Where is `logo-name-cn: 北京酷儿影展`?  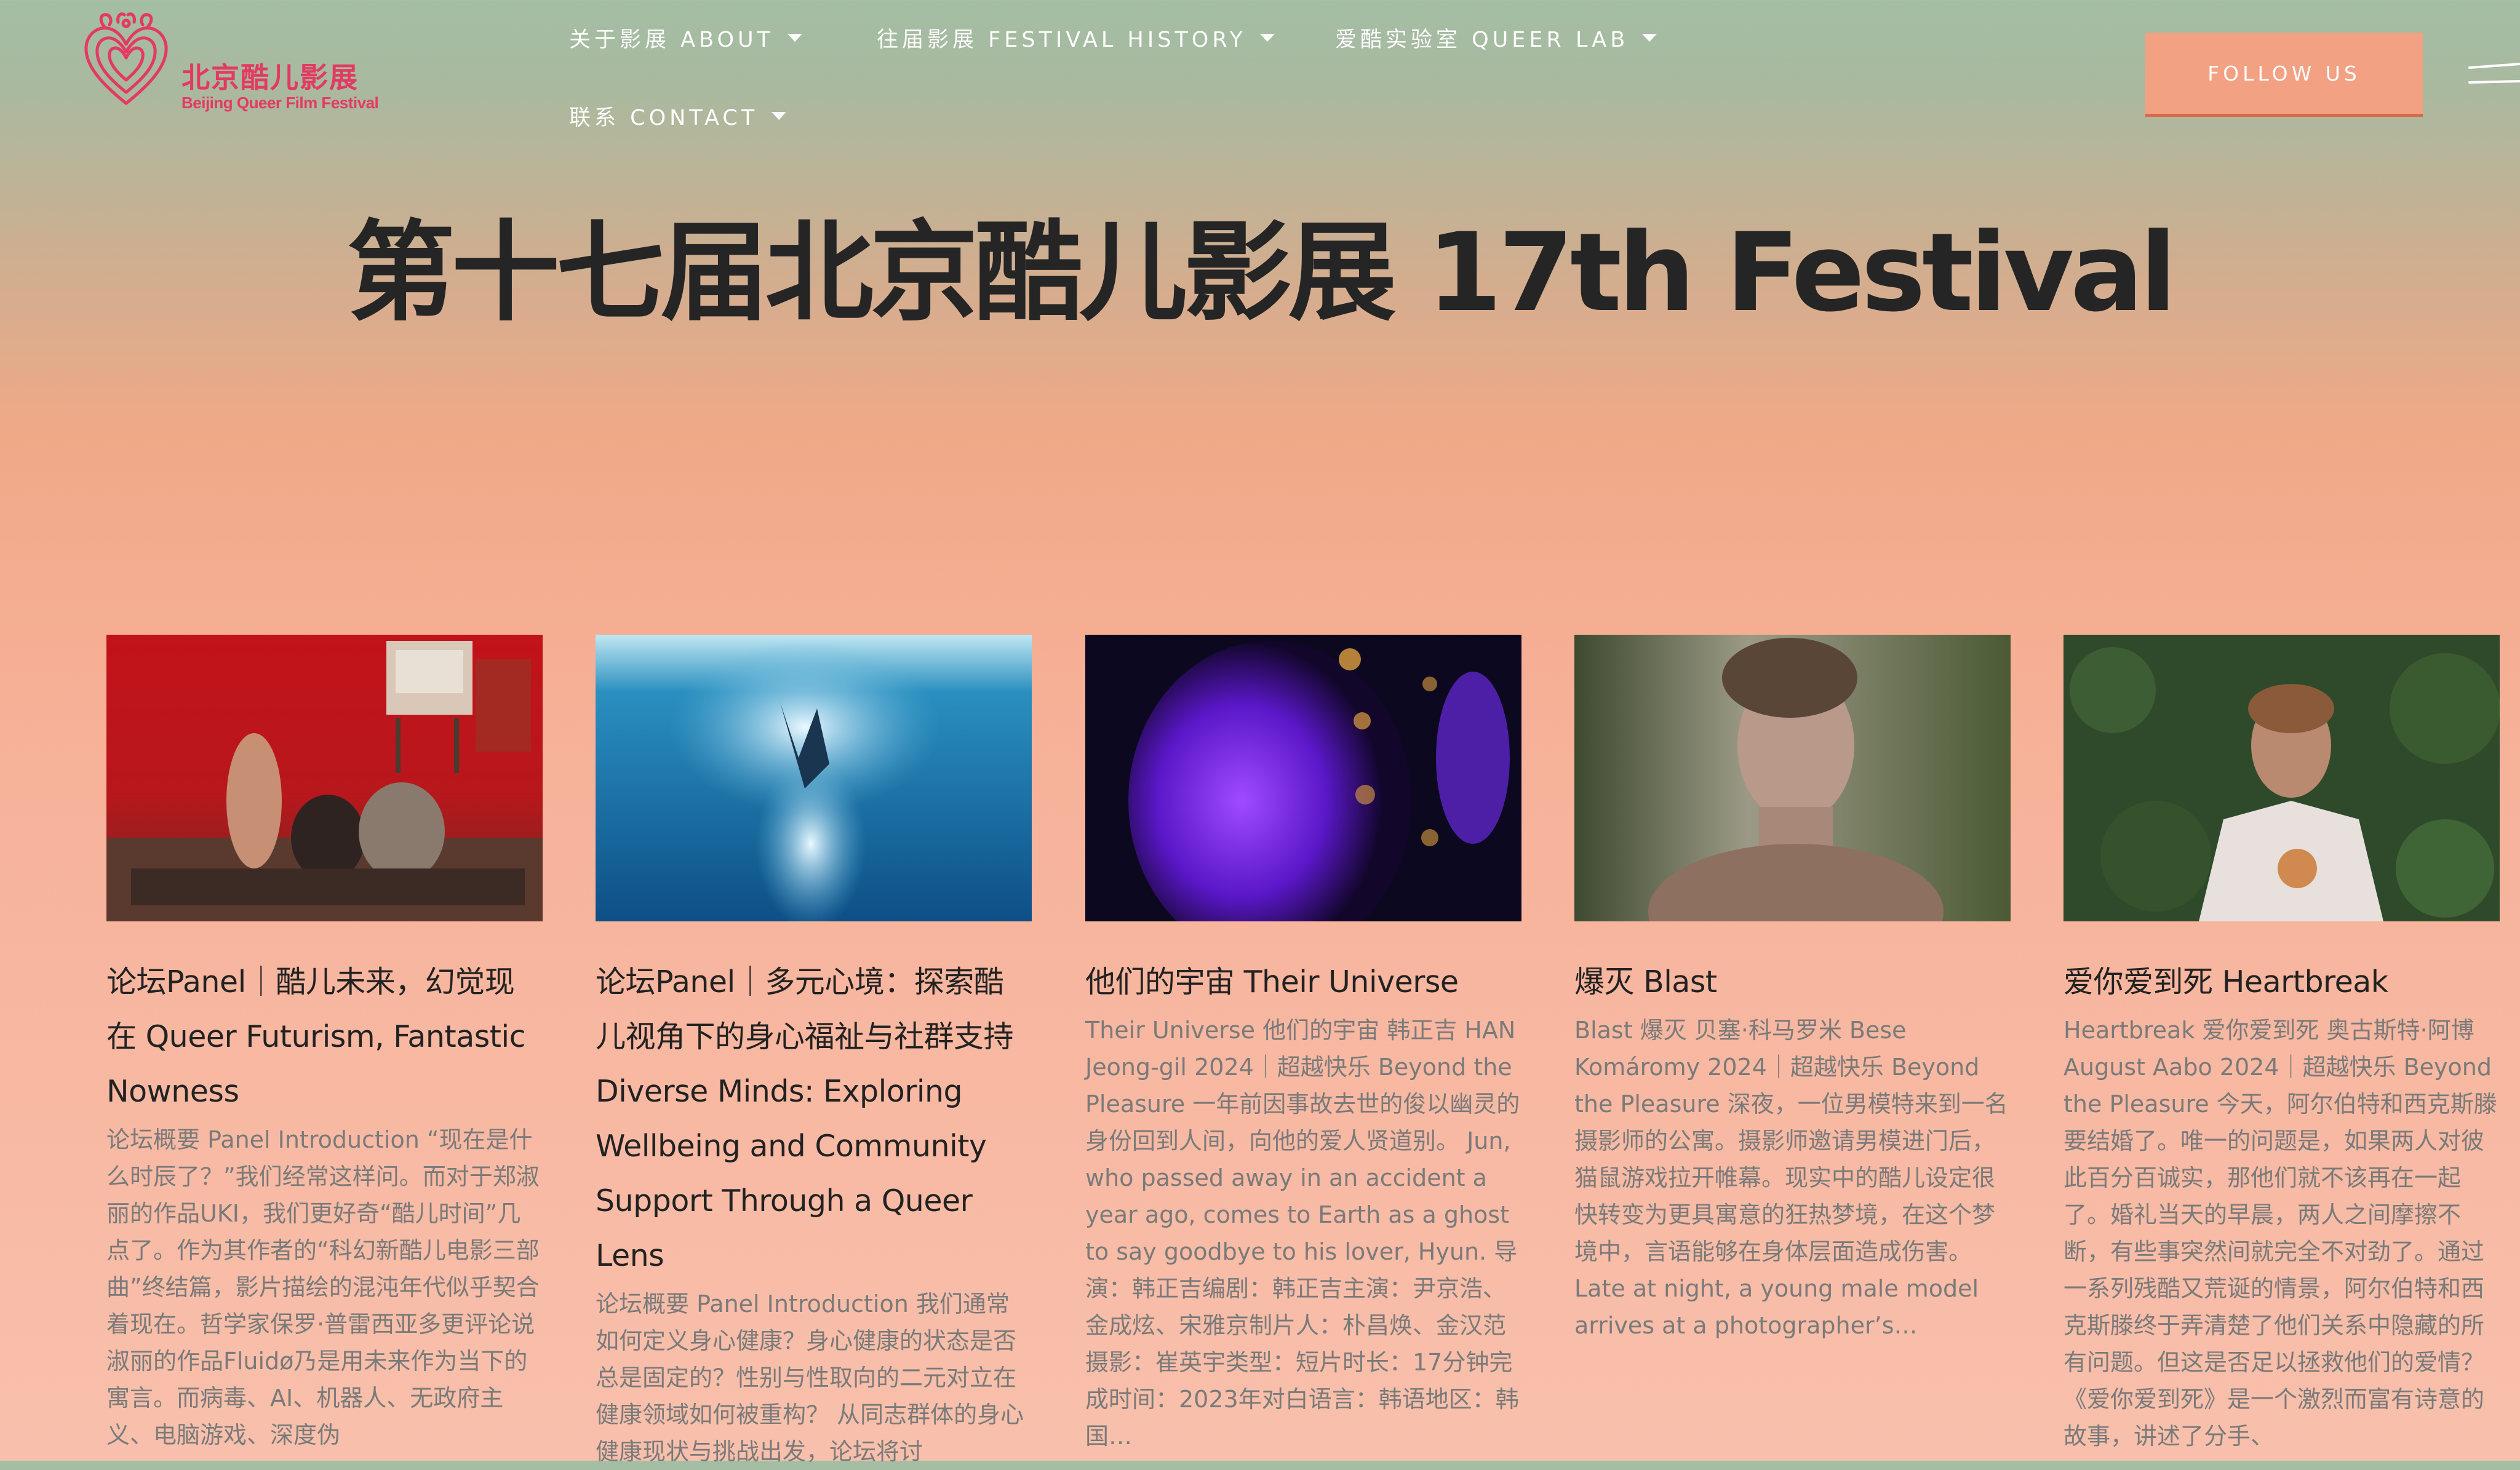
logo-name-cn: 北京酷儿影展 is located at coordinates (270, 77).